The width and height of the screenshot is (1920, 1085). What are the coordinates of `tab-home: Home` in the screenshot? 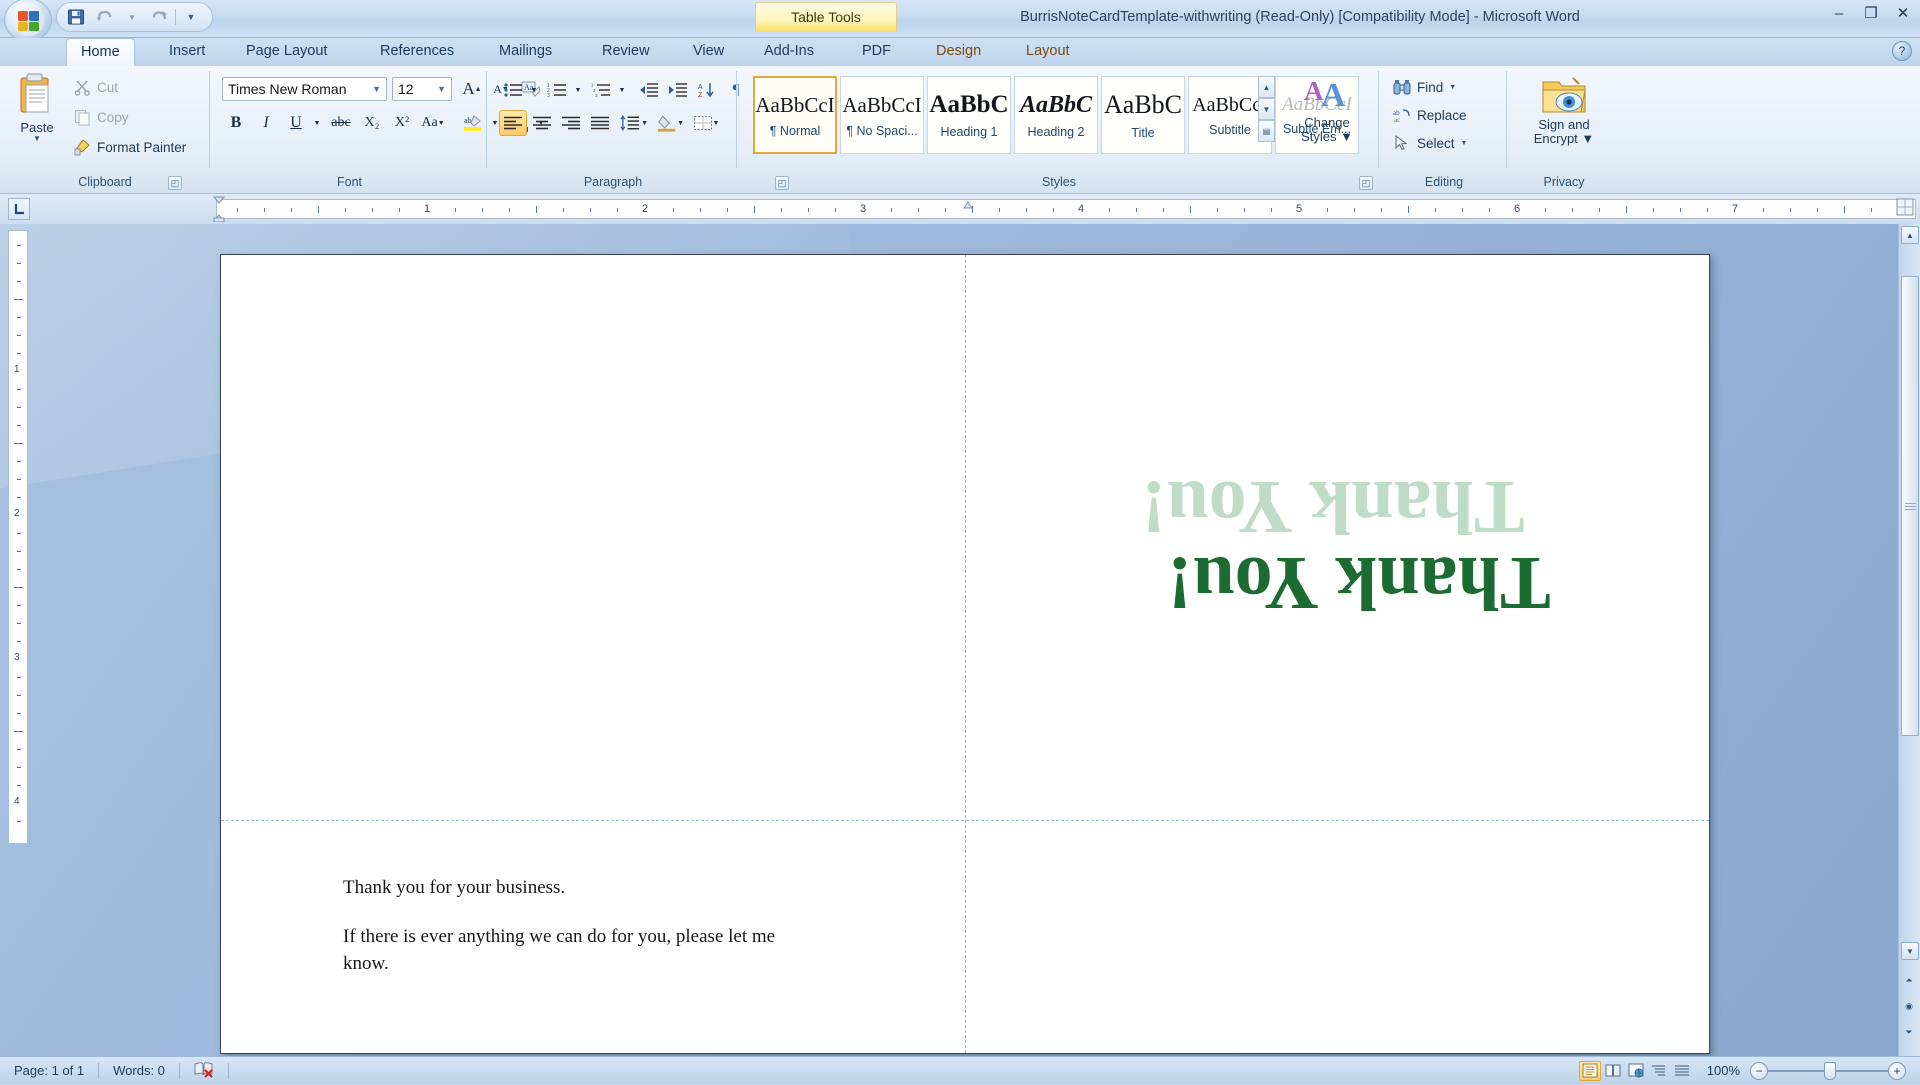 It's located at (100, 52).